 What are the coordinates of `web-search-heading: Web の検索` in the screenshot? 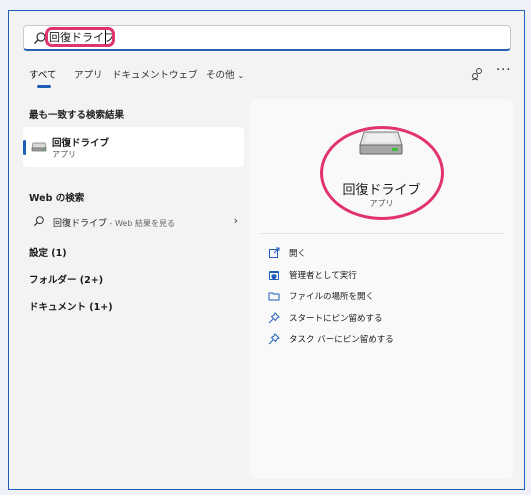 It's located at (57, 198).